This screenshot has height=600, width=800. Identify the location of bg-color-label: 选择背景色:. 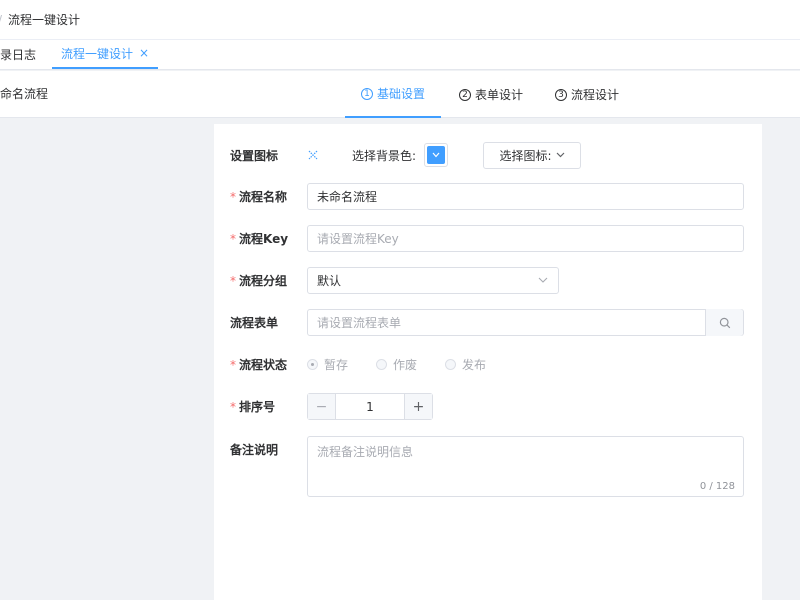
(384, 155).